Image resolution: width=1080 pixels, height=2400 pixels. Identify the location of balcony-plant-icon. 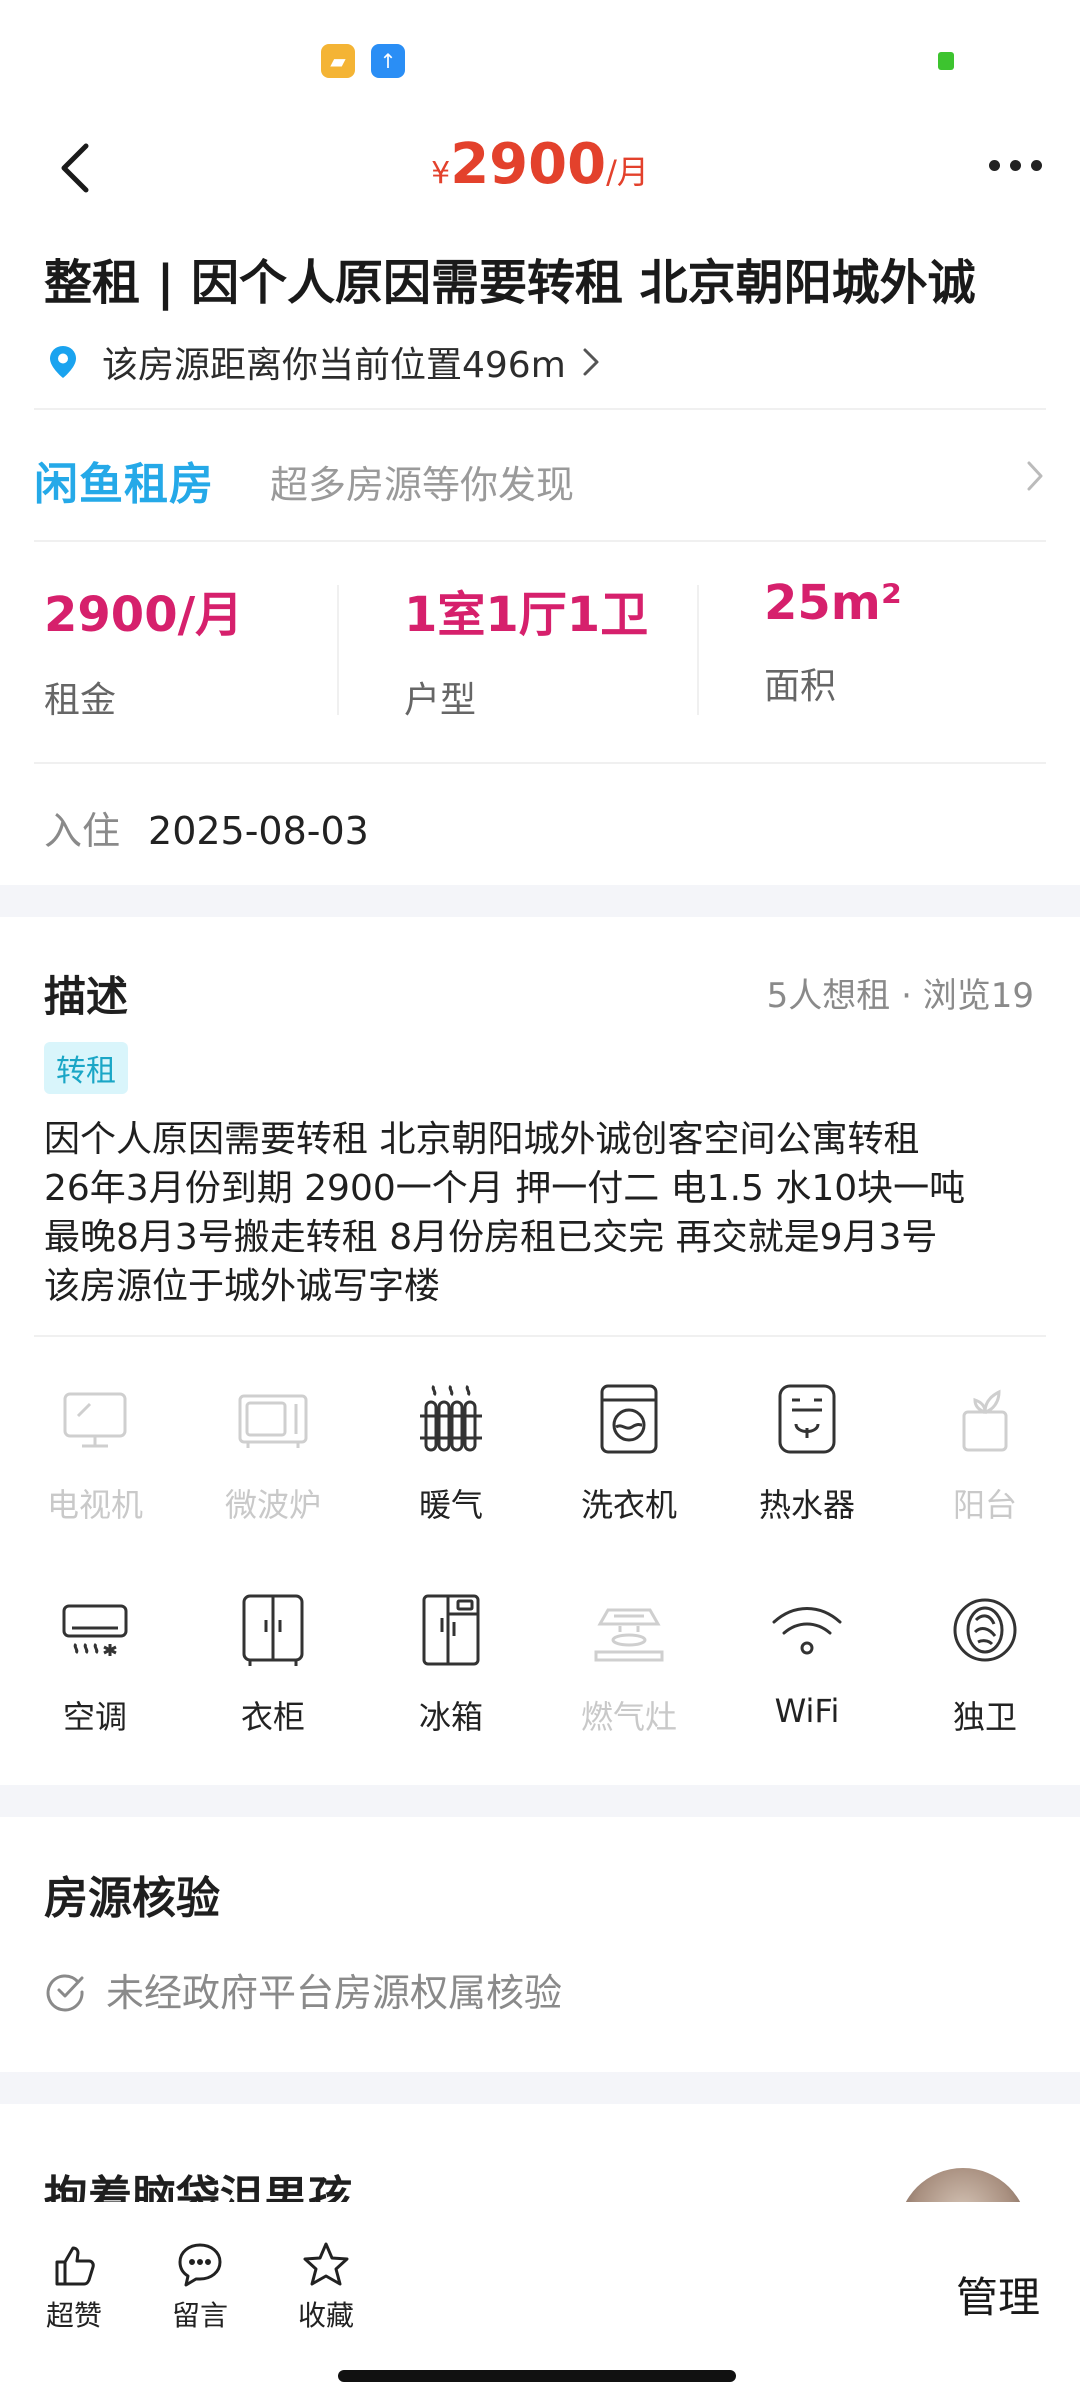
(985, 1420).